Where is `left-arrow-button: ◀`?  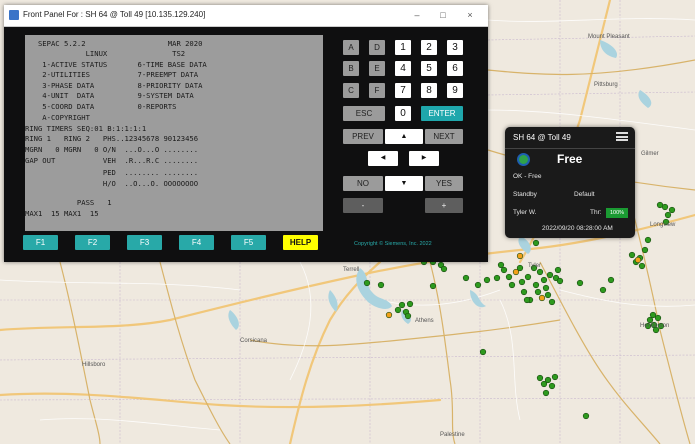 left-arrow-button: ◀ is located at coordinates (383, 158).